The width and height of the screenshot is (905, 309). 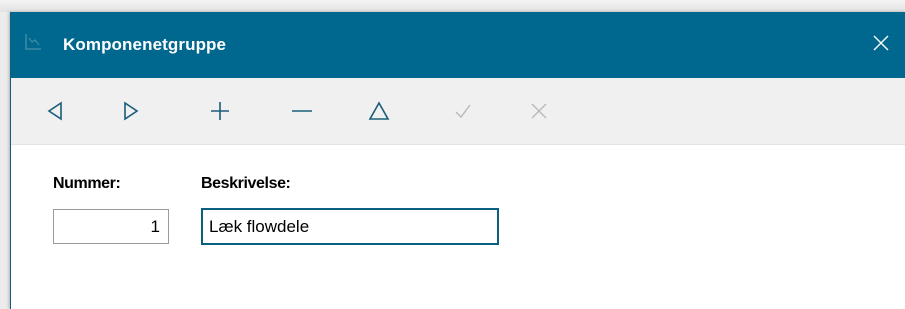 I want to click on close-icon, so click(x=881, y=43).